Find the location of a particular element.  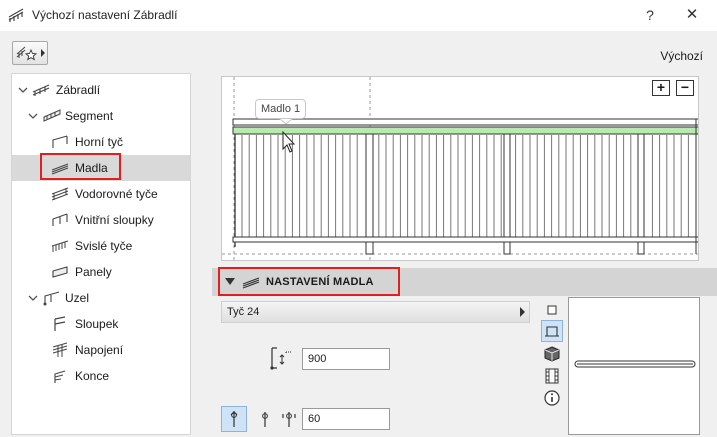

chevron-right-icon is located at coordinates (522, 312).